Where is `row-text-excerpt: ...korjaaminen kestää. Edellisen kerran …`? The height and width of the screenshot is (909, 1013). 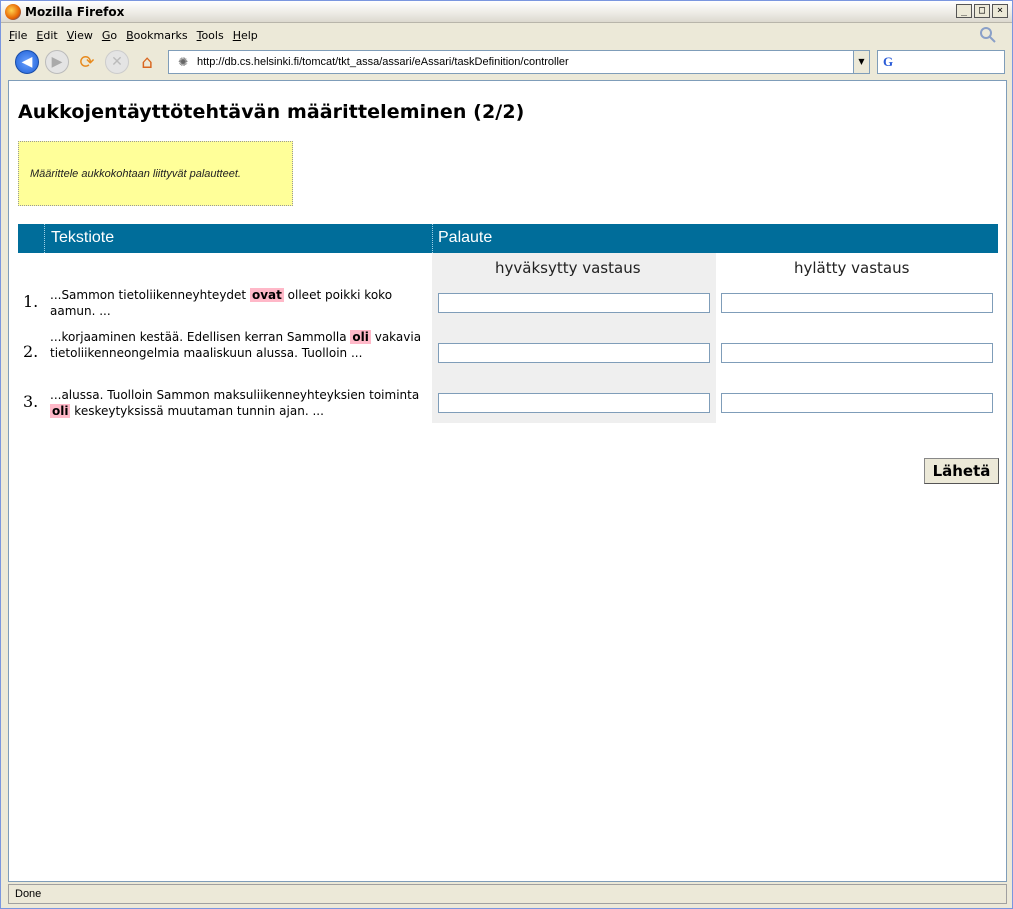 row-text-excerpt: ...korjaaminen kestää. Edellisen kerran … is located at coordinates (236, 345).